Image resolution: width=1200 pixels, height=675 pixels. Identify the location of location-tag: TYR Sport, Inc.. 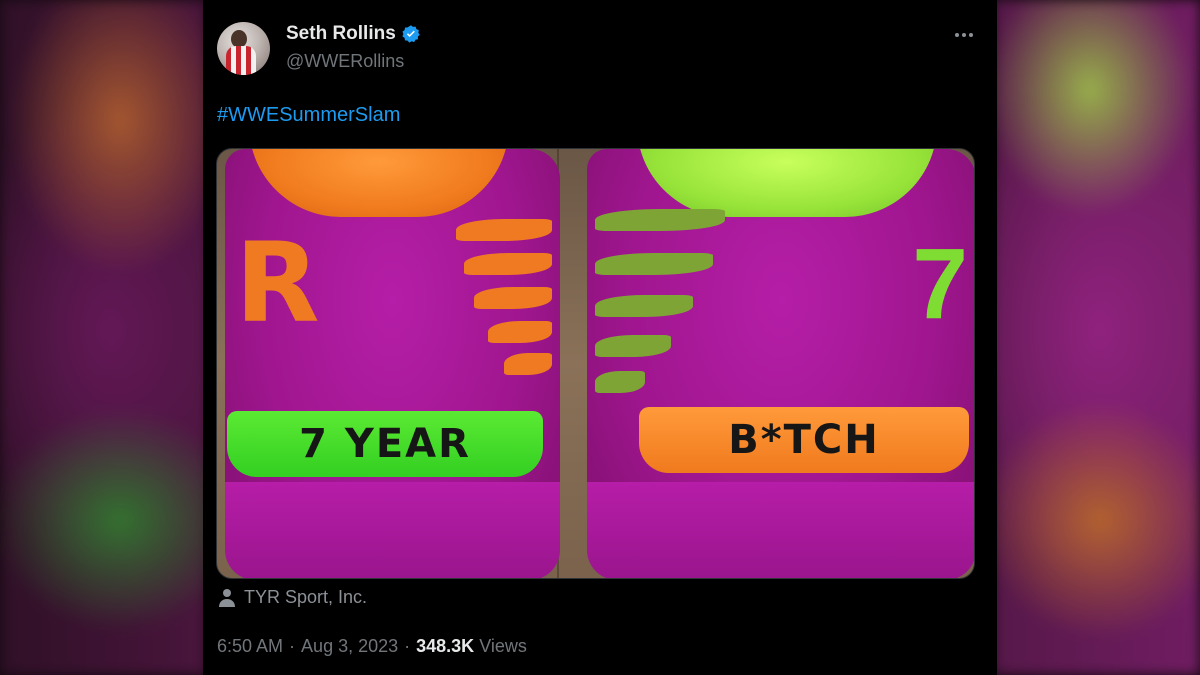
(292, 597).